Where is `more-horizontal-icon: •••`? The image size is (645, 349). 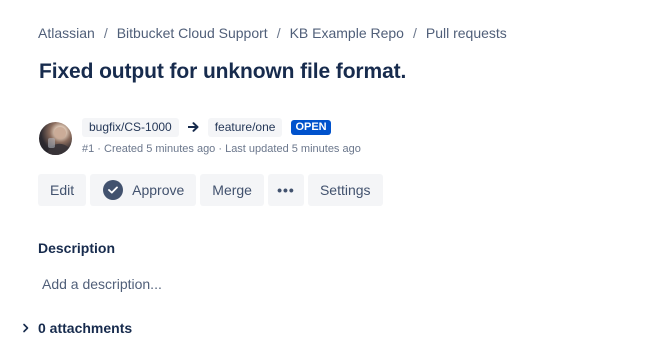
more-horizontal-icon: ••• is located at coordinates (286, 190).